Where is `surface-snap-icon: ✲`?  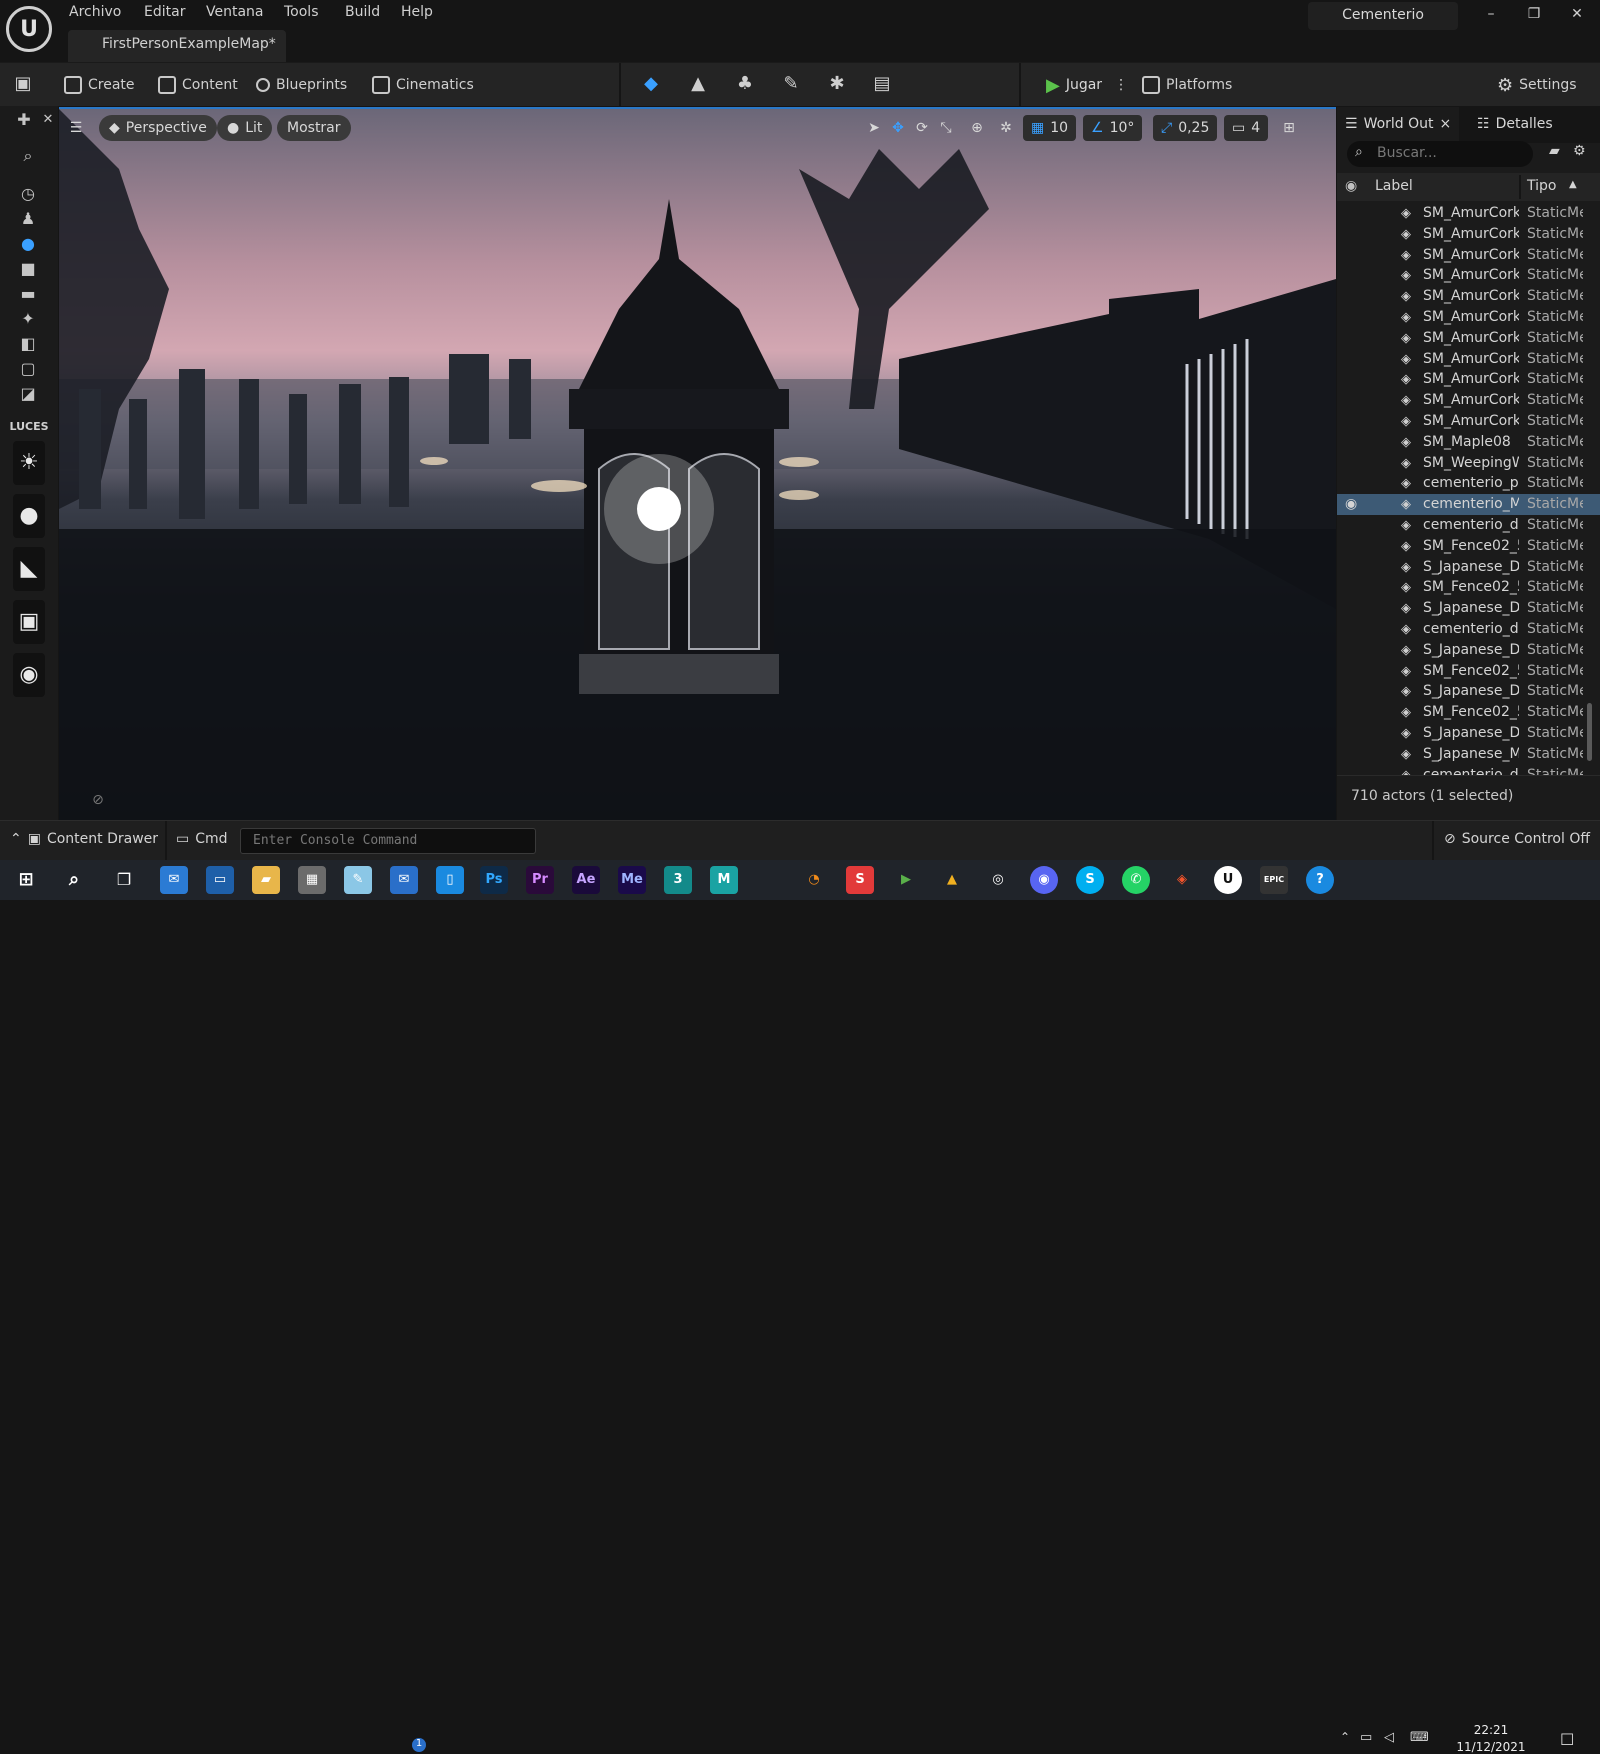 surface-snap-icon: ✲ is located at coordinates (1006, 128).